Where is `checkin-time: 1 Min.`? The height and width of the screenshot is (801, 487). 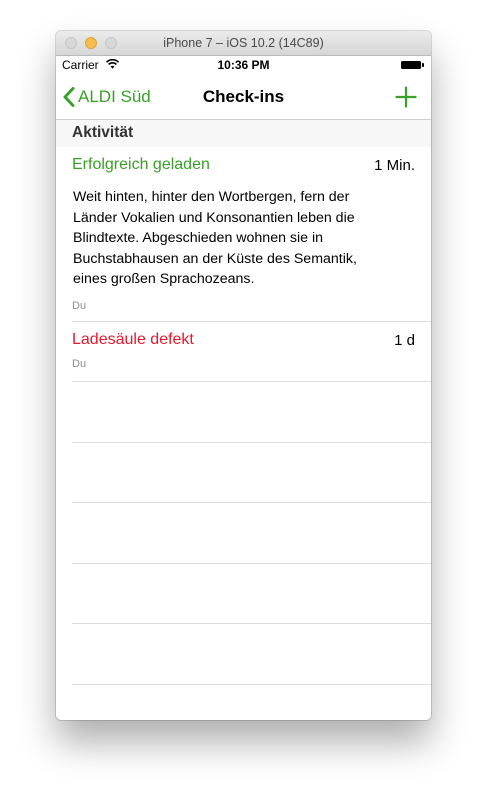 checkin-time: 1 Min. is located at coordinates (394, 165).